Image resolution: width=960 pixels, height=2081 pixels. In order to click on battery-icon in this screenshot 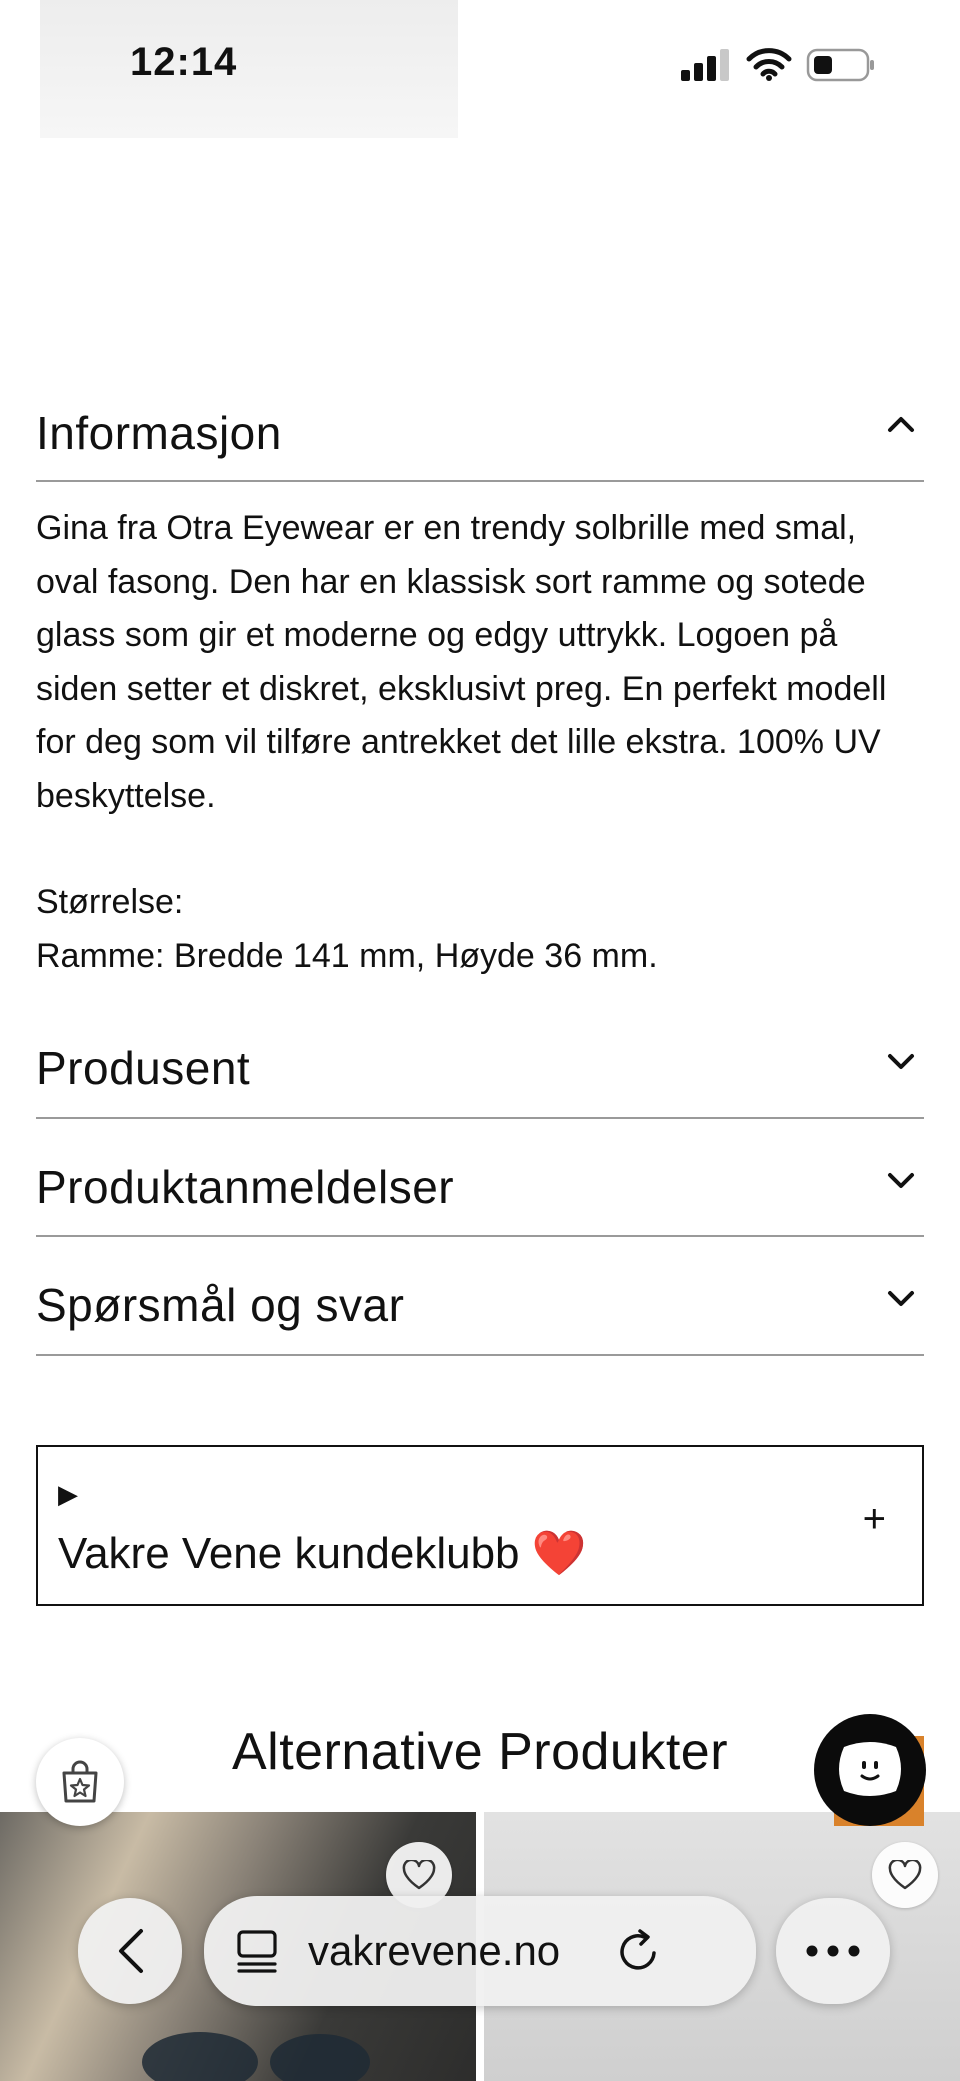, I will do `click(840, 65)`.